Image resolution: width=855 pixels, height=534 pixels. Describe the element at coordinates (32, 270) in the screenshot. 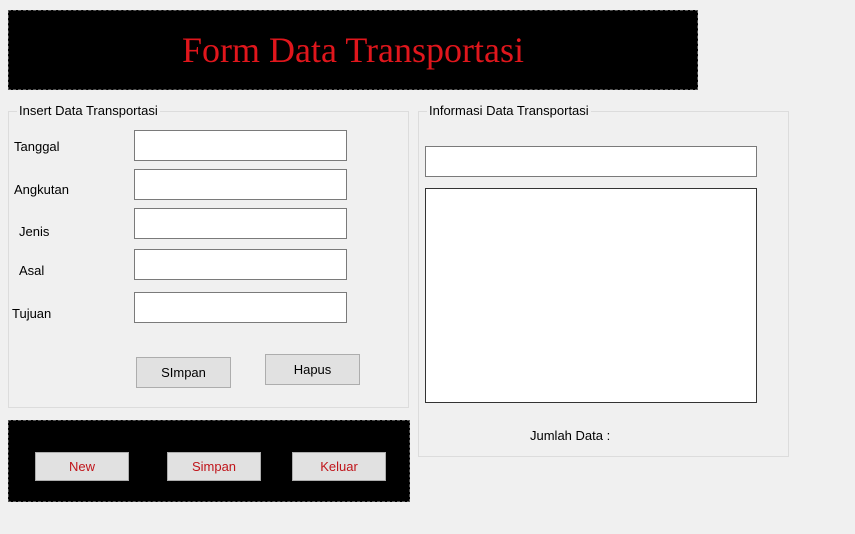

I see `asal-label: Asal` at that location.